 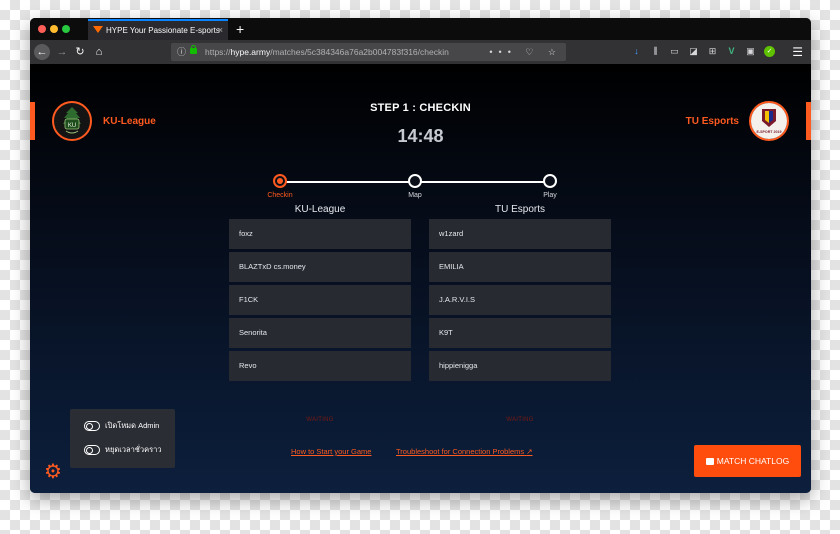 What do you see at coordinates (98, 29) in the screenshot?
I see `hype-favicon-icon` at bounding box center [98, 29].